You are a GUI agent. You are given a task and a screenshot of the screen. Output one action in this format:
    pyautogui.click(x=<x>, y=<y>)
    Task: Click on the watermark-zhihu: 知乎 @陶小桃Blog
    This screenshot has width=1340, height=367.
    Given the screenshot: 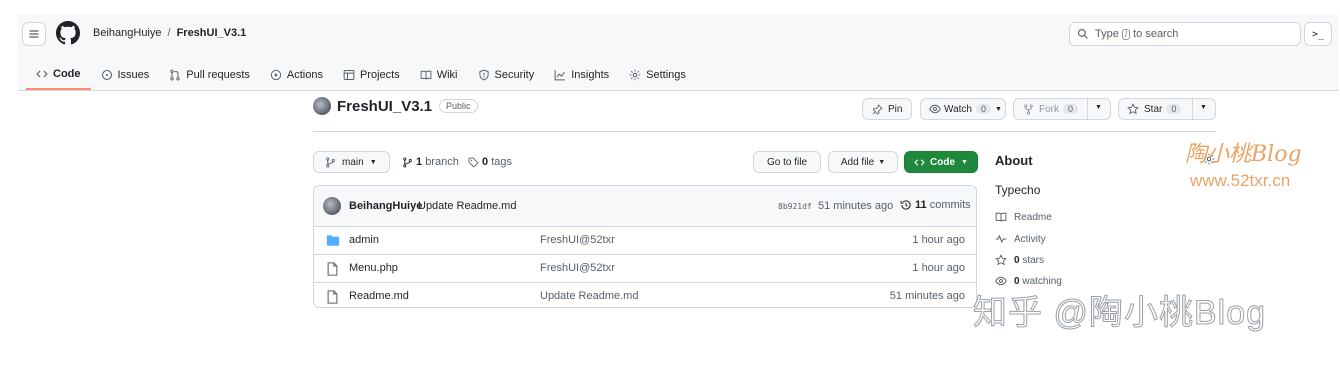 What is the action you would take?
    pyautogui.click(x=1119, y=313)
    